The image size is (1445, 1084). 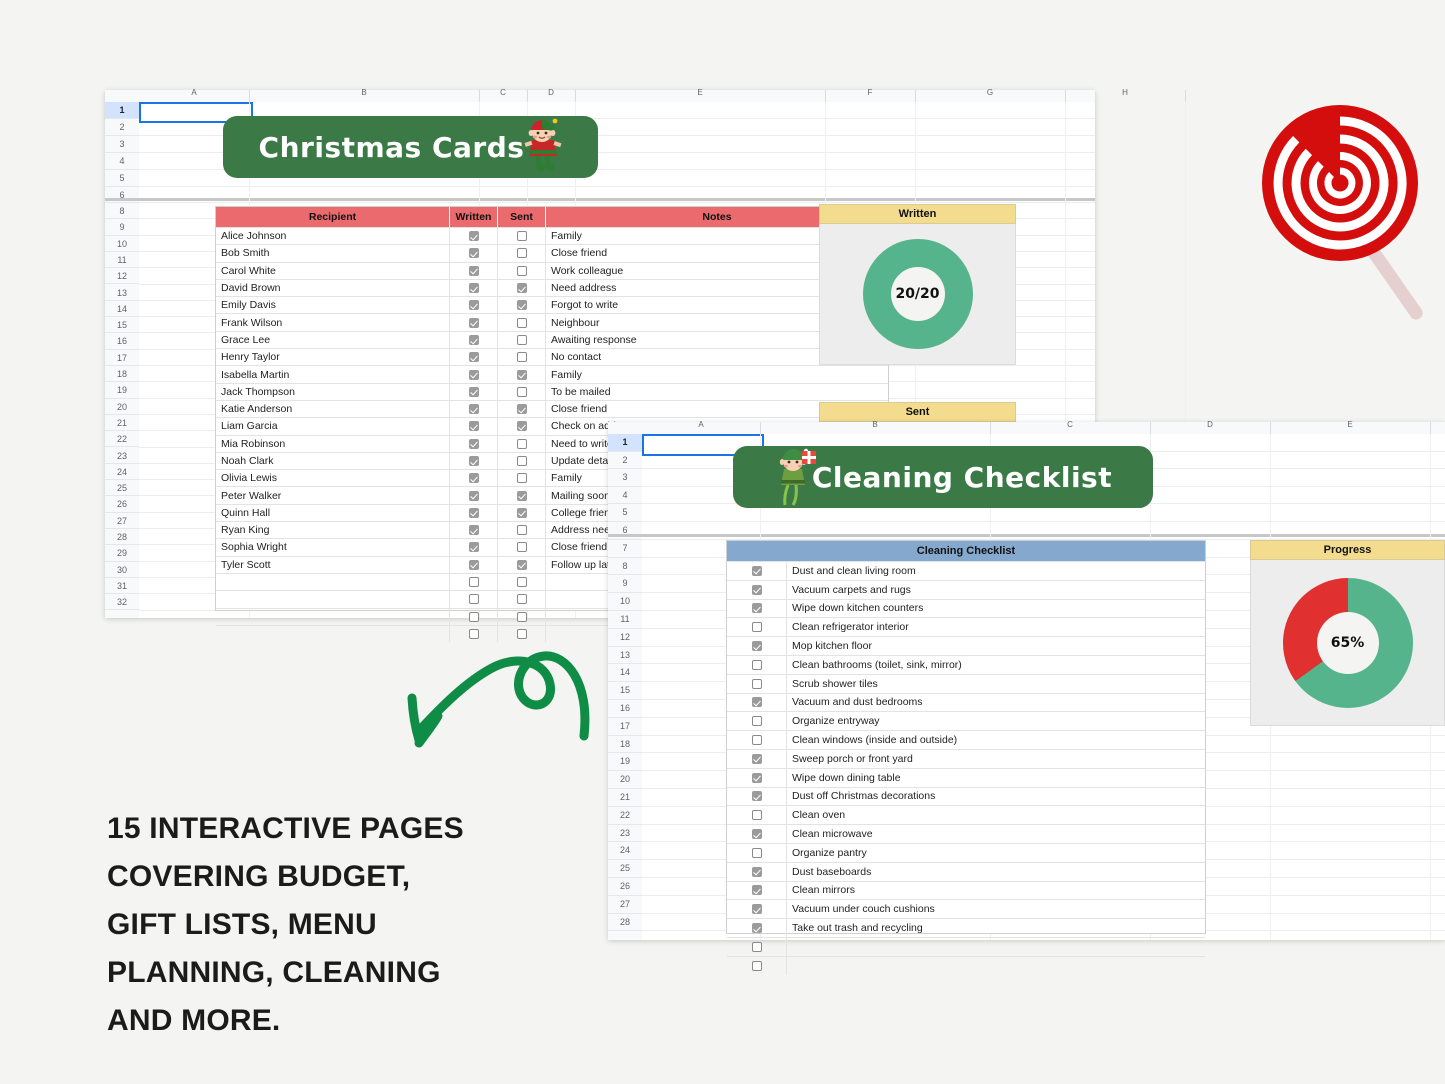 What do you see at coordinates (625, 638) in the screenshot?
I see `row-number: 12` at bounding box center [625, 638].